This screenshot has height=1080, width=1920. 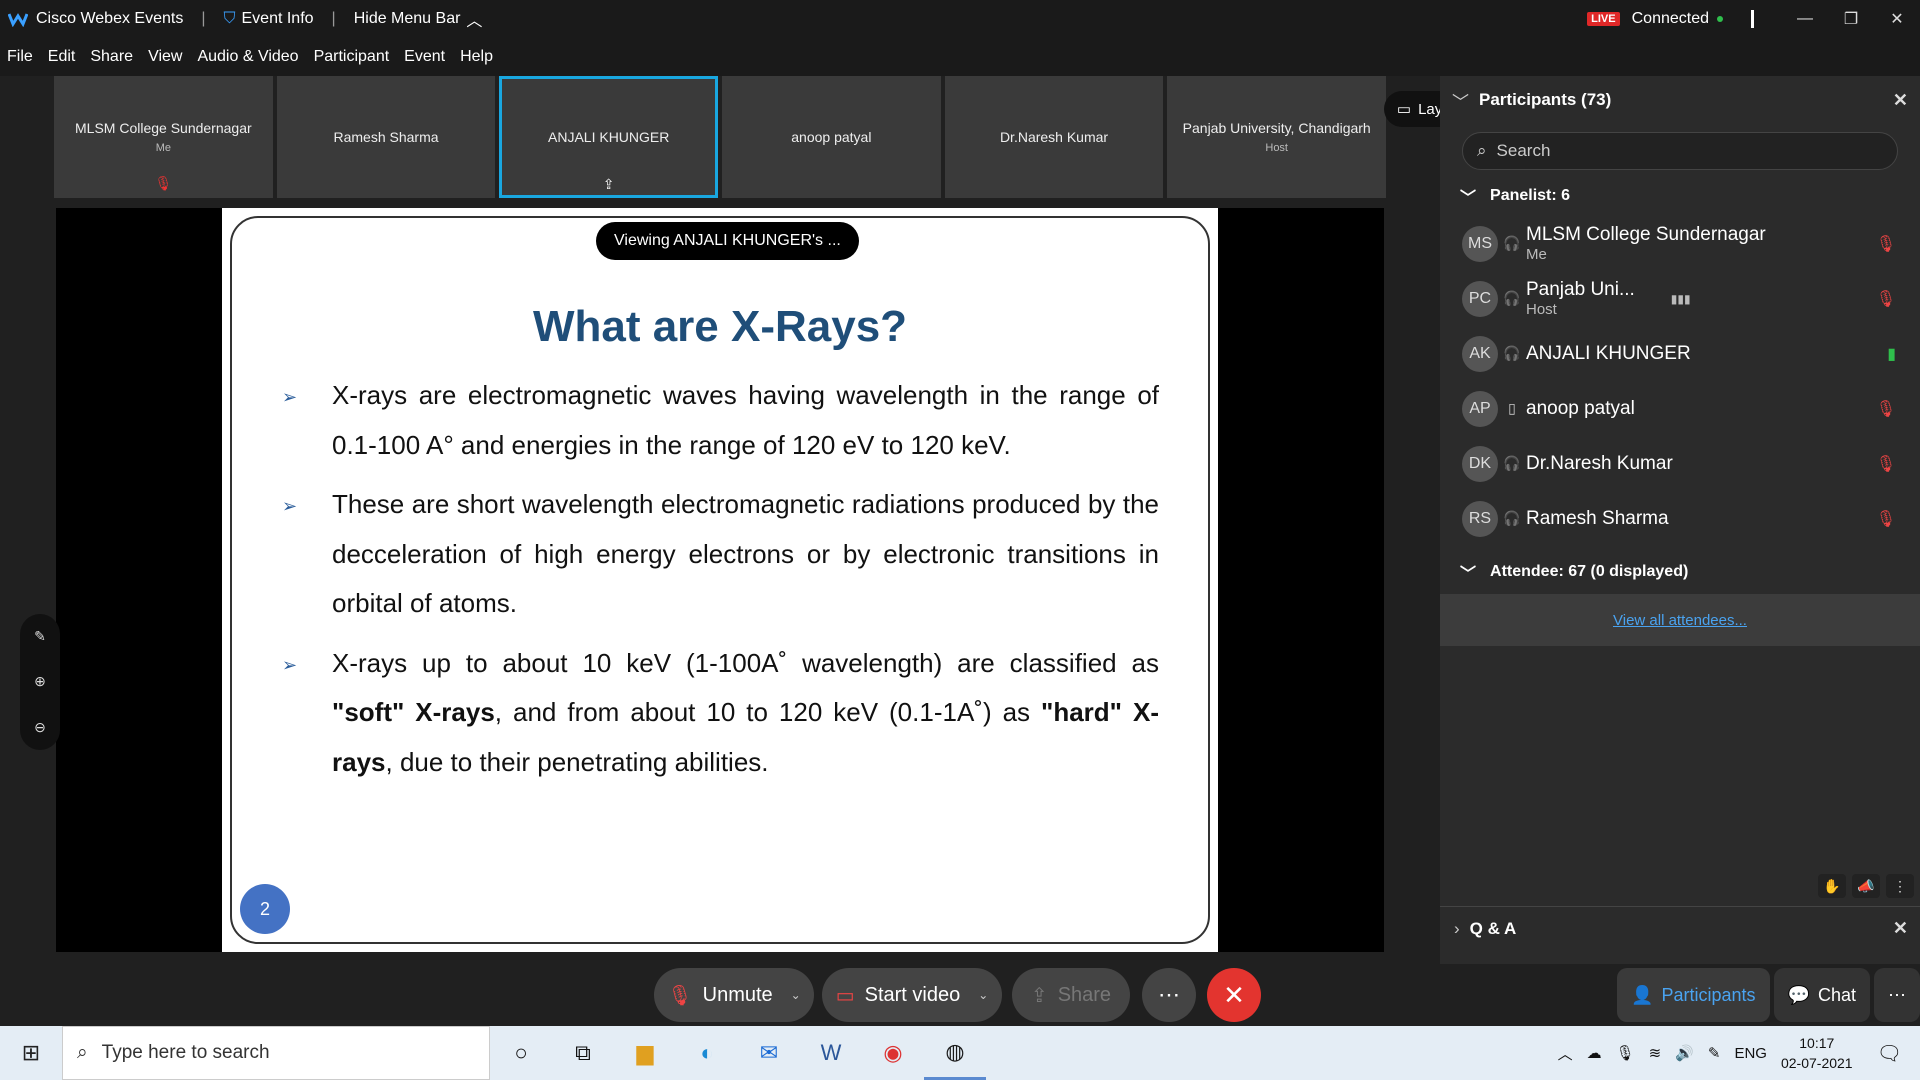 What do you see at coordinates (1655, 1053) in the screenshot?
I see `wifi-icon: ≋` at bounding box center [1655, 1053].